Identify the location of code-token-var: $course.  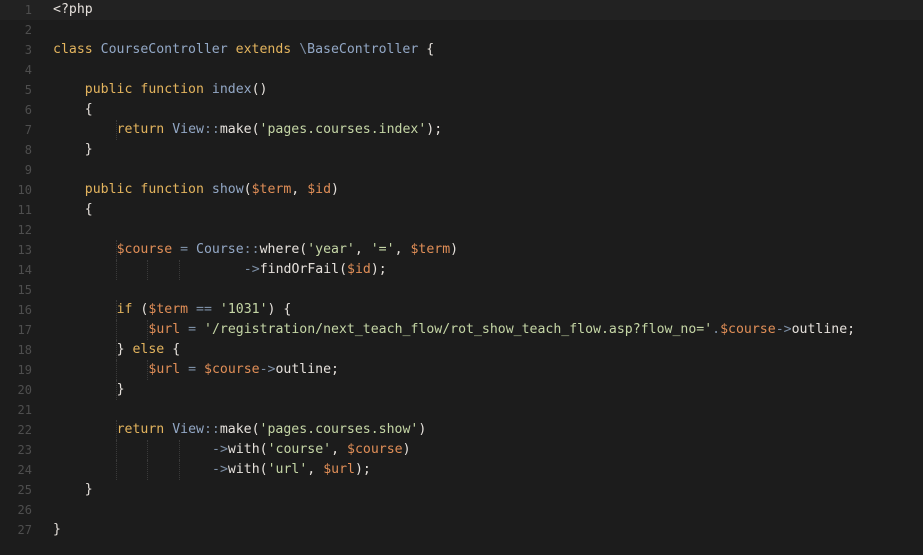
(375, 449).